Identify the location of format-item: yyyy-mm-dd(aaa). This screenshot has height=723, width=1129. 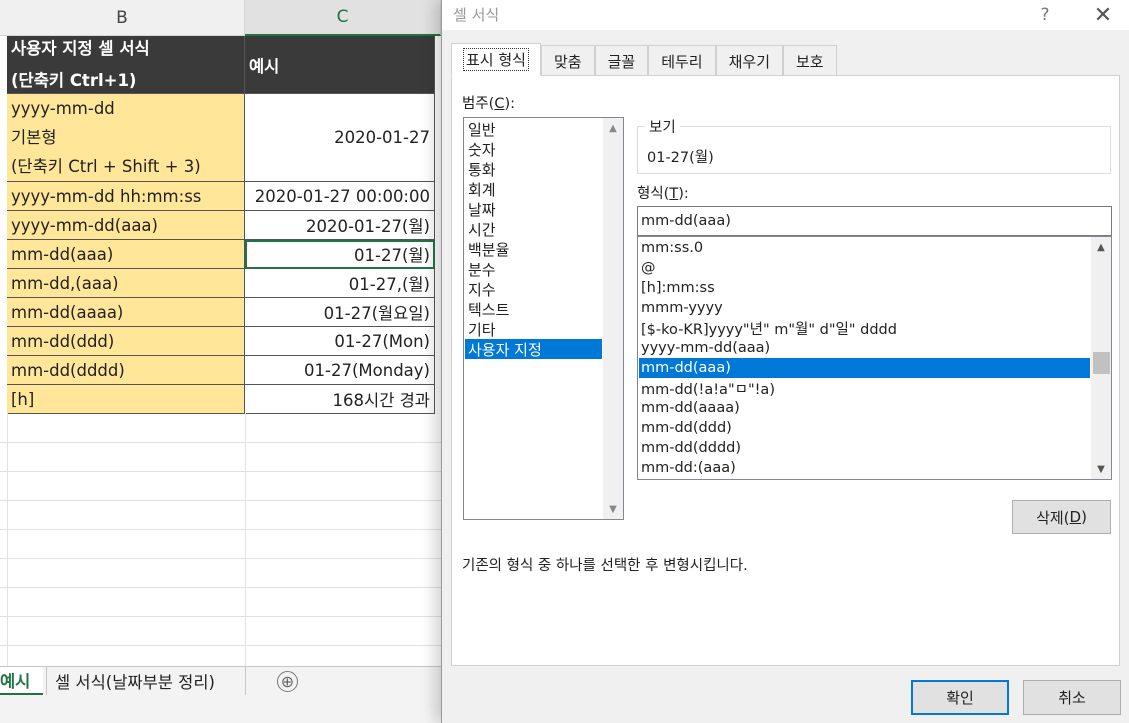
(864, 348).